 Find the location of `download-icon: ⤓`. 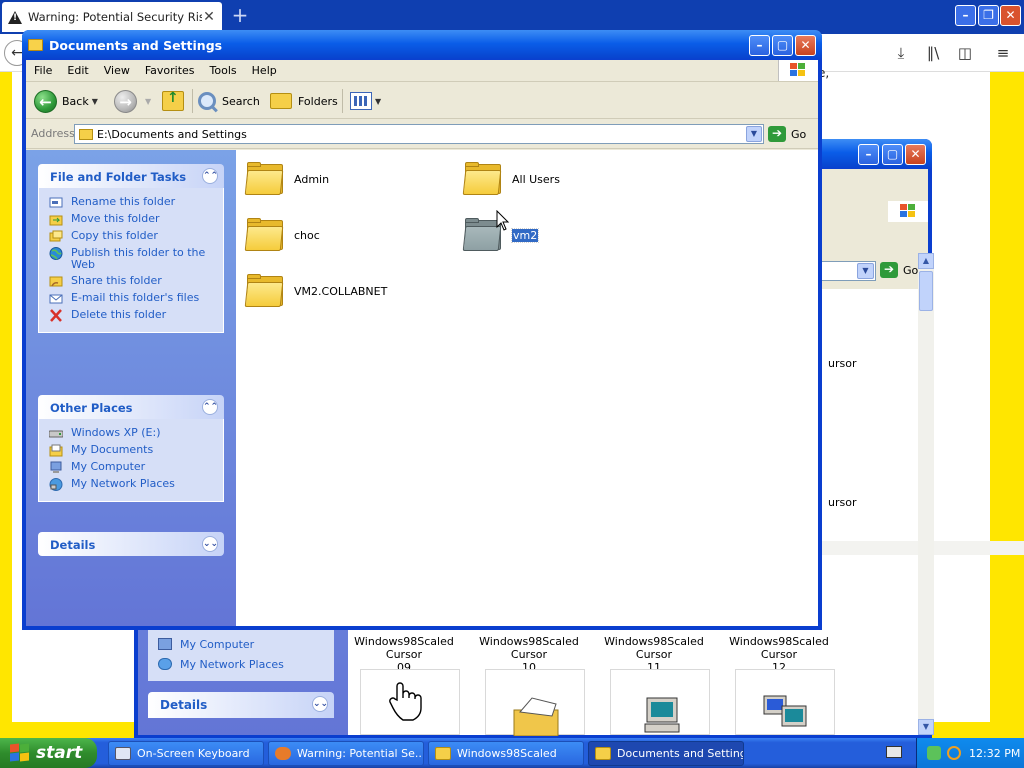

download-icon: ⤓ is located at coordinates (901, 53).